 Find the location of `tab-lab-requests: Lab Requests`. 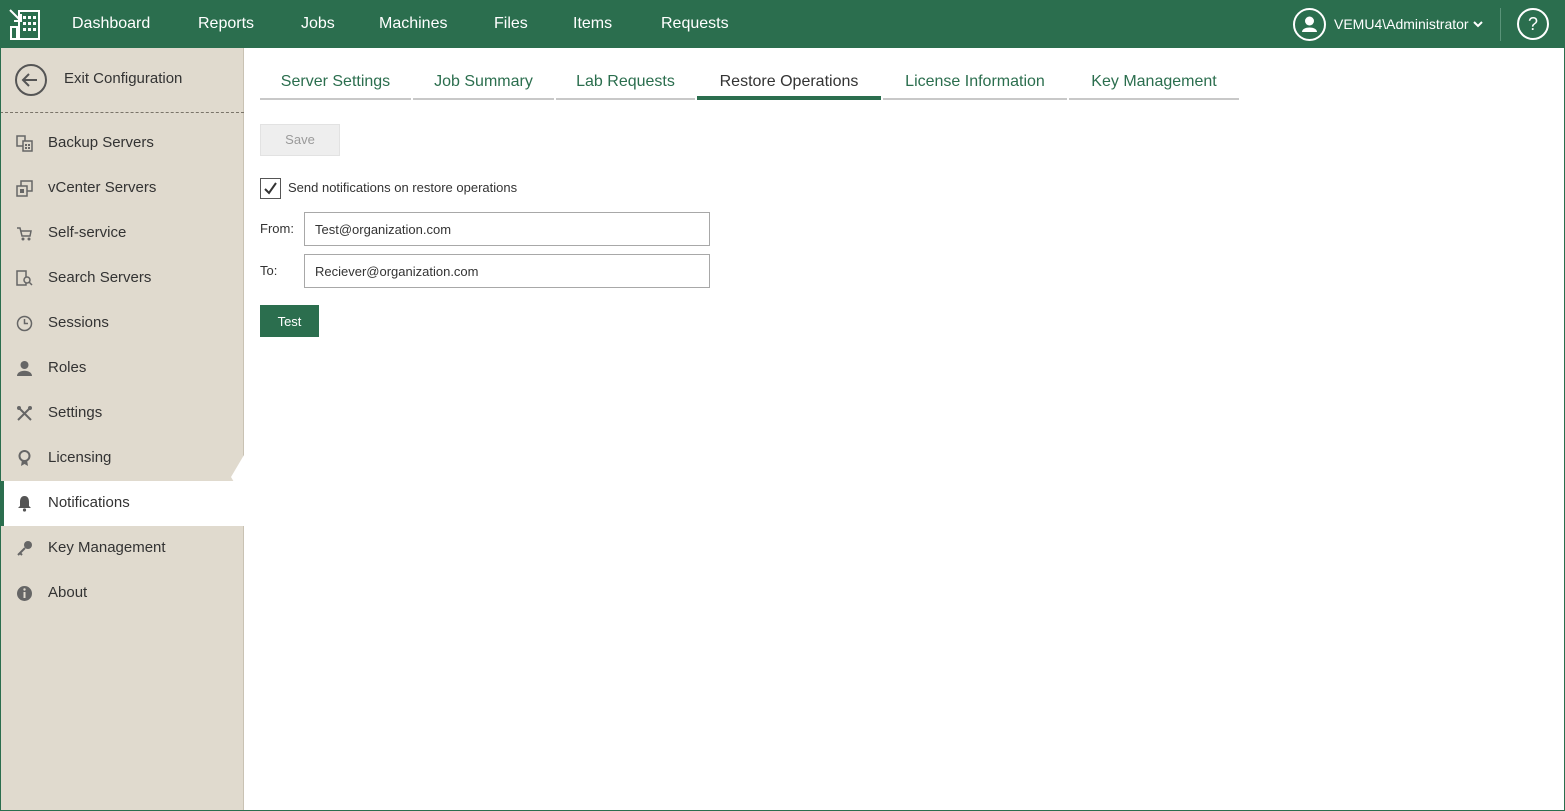

tab-lab-requests: Lab Requests is located at coordinates (625, 85).